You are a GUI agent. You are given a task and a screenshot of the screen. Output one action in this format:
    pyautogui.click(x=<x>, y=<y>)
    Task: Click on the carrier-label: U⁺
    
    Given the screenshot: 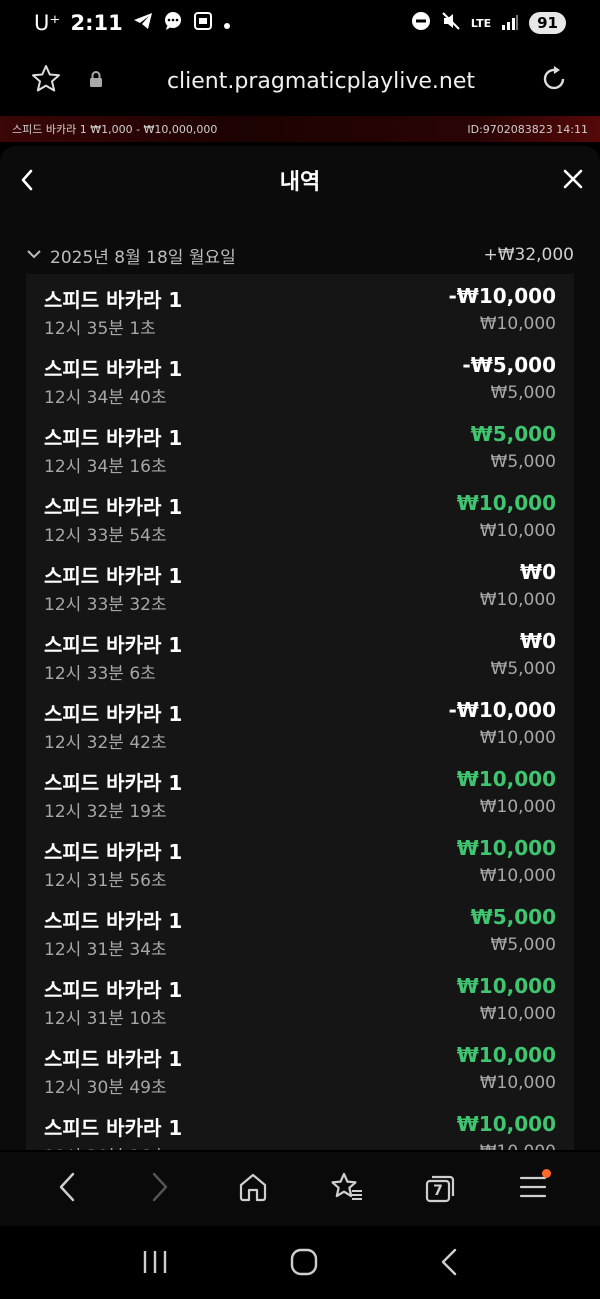 What is the action you would take?
    pyautogui.click(x=47, y=23)
    